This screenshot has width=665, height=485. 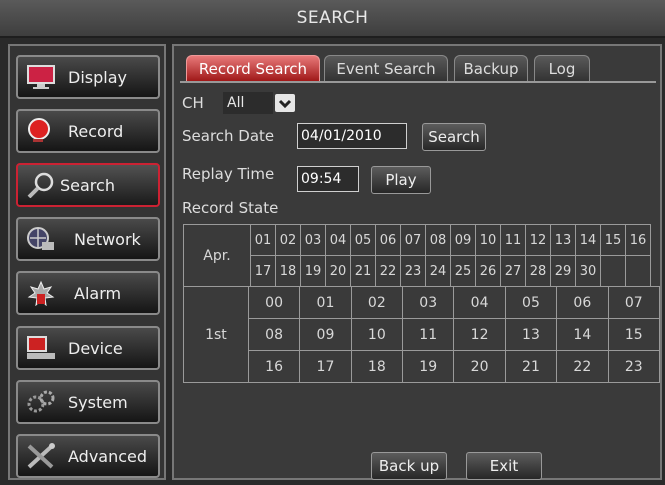 What do you see at coordinates (228, 136) in the screenshot?
I see `search-date-label: Search Date` at bounding box center [228, 136].